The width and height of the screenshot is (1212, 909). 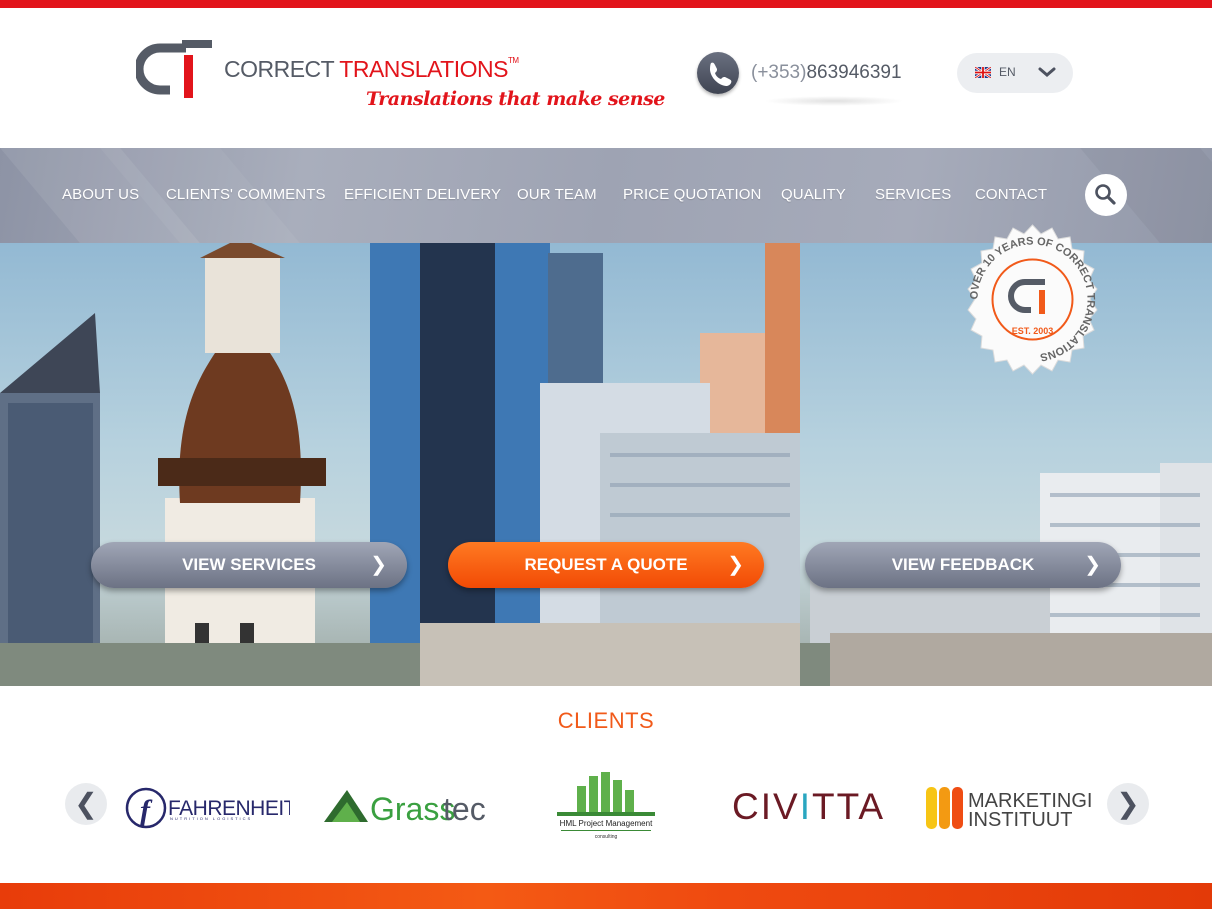 What do you see at coordinates (100, 194) in the screenshot?
I see `nav-item-about-us: ABOUT US` at bounding box center [100, 194].